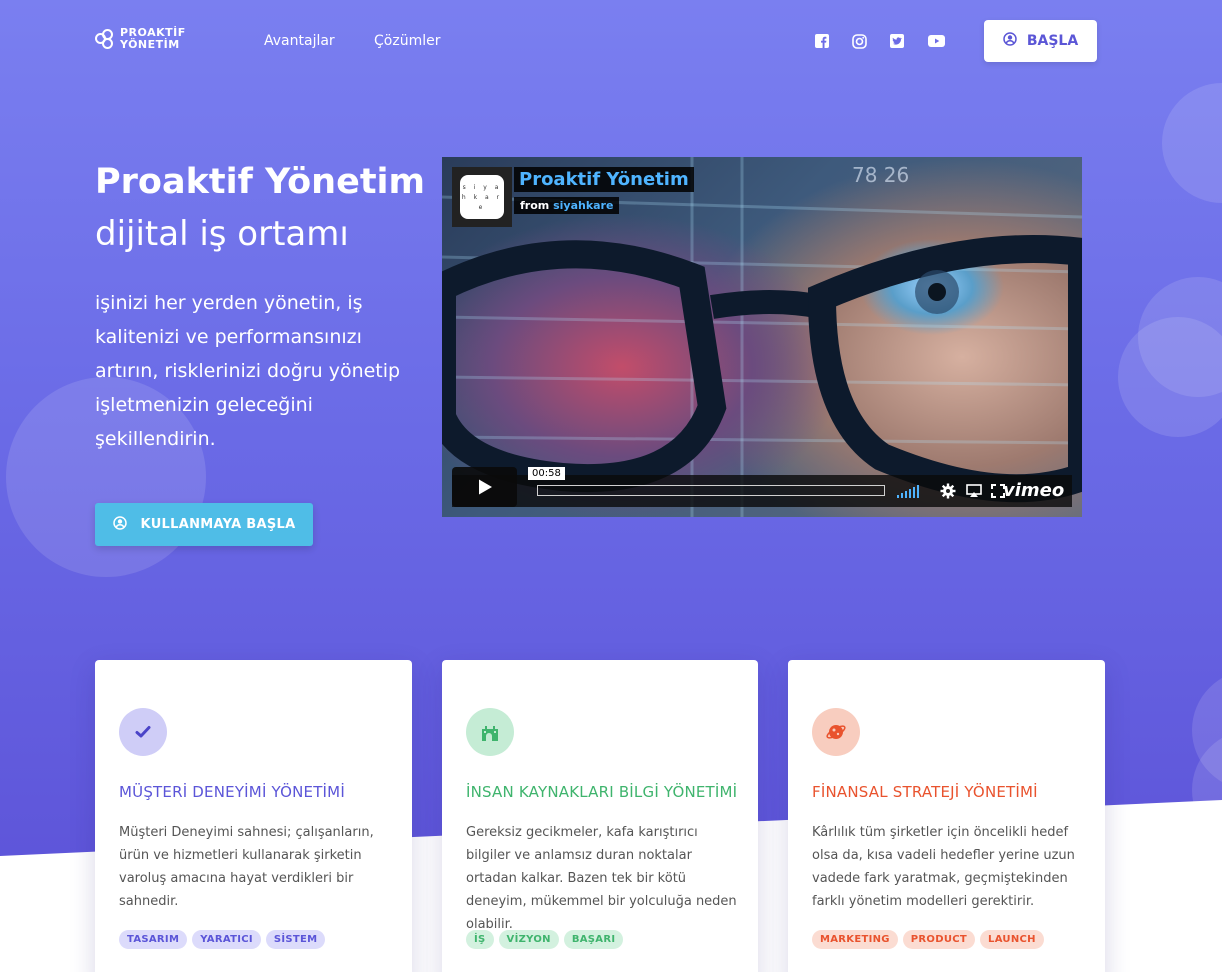 This screenshot has width=1222, height=972. Describe the element at coordinates (855, 939) in the screenshot. I see `tag-badge: MARKETING` at that location.